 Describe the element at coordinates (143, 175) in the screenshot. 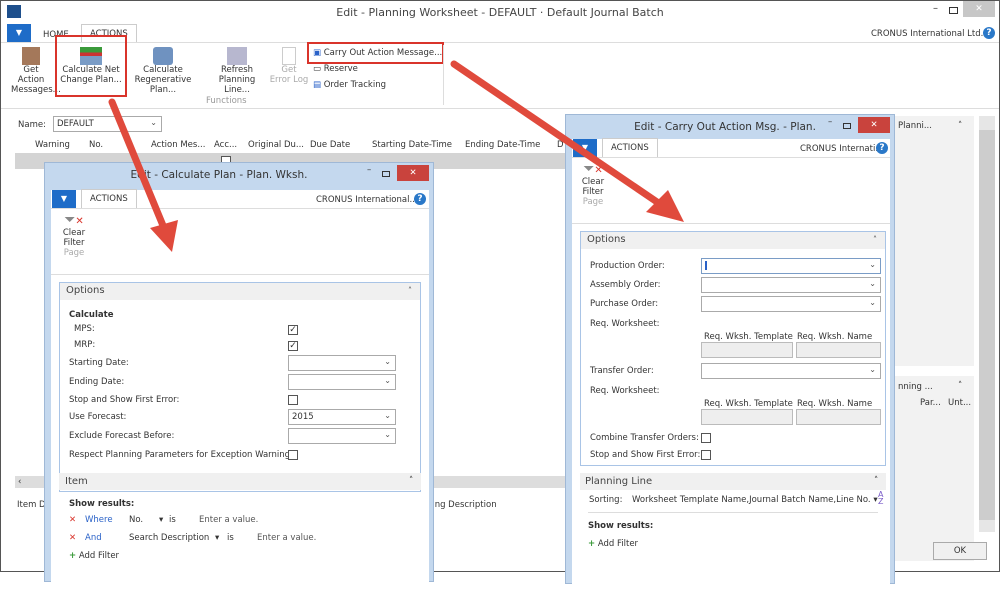

I see `arrow-to-calculate-plan` at that location.